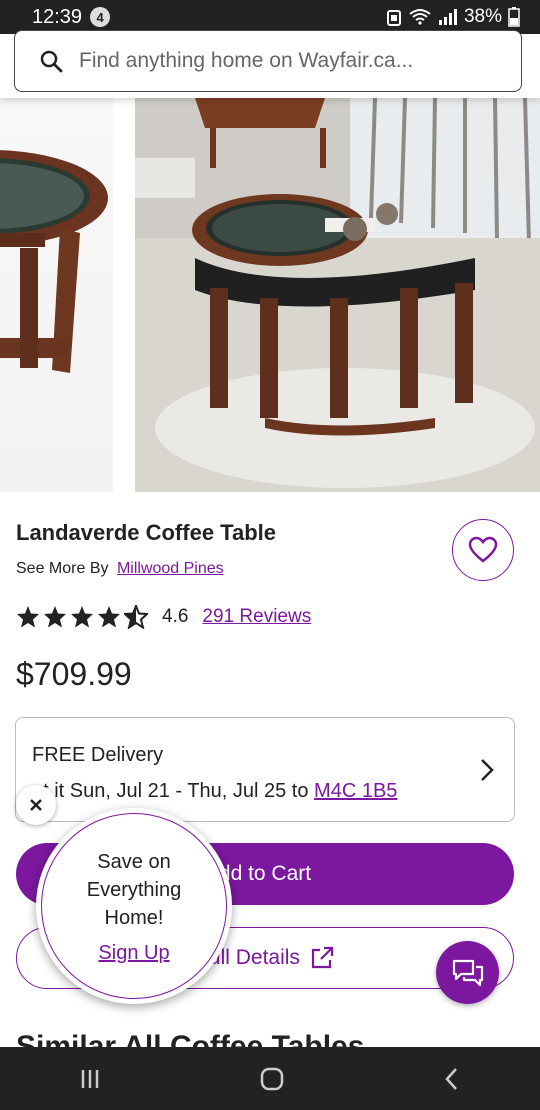  Describe the element at coordinates (133, 953) in the screenshot. I see `sign-up-link: Sign Up` at that location.